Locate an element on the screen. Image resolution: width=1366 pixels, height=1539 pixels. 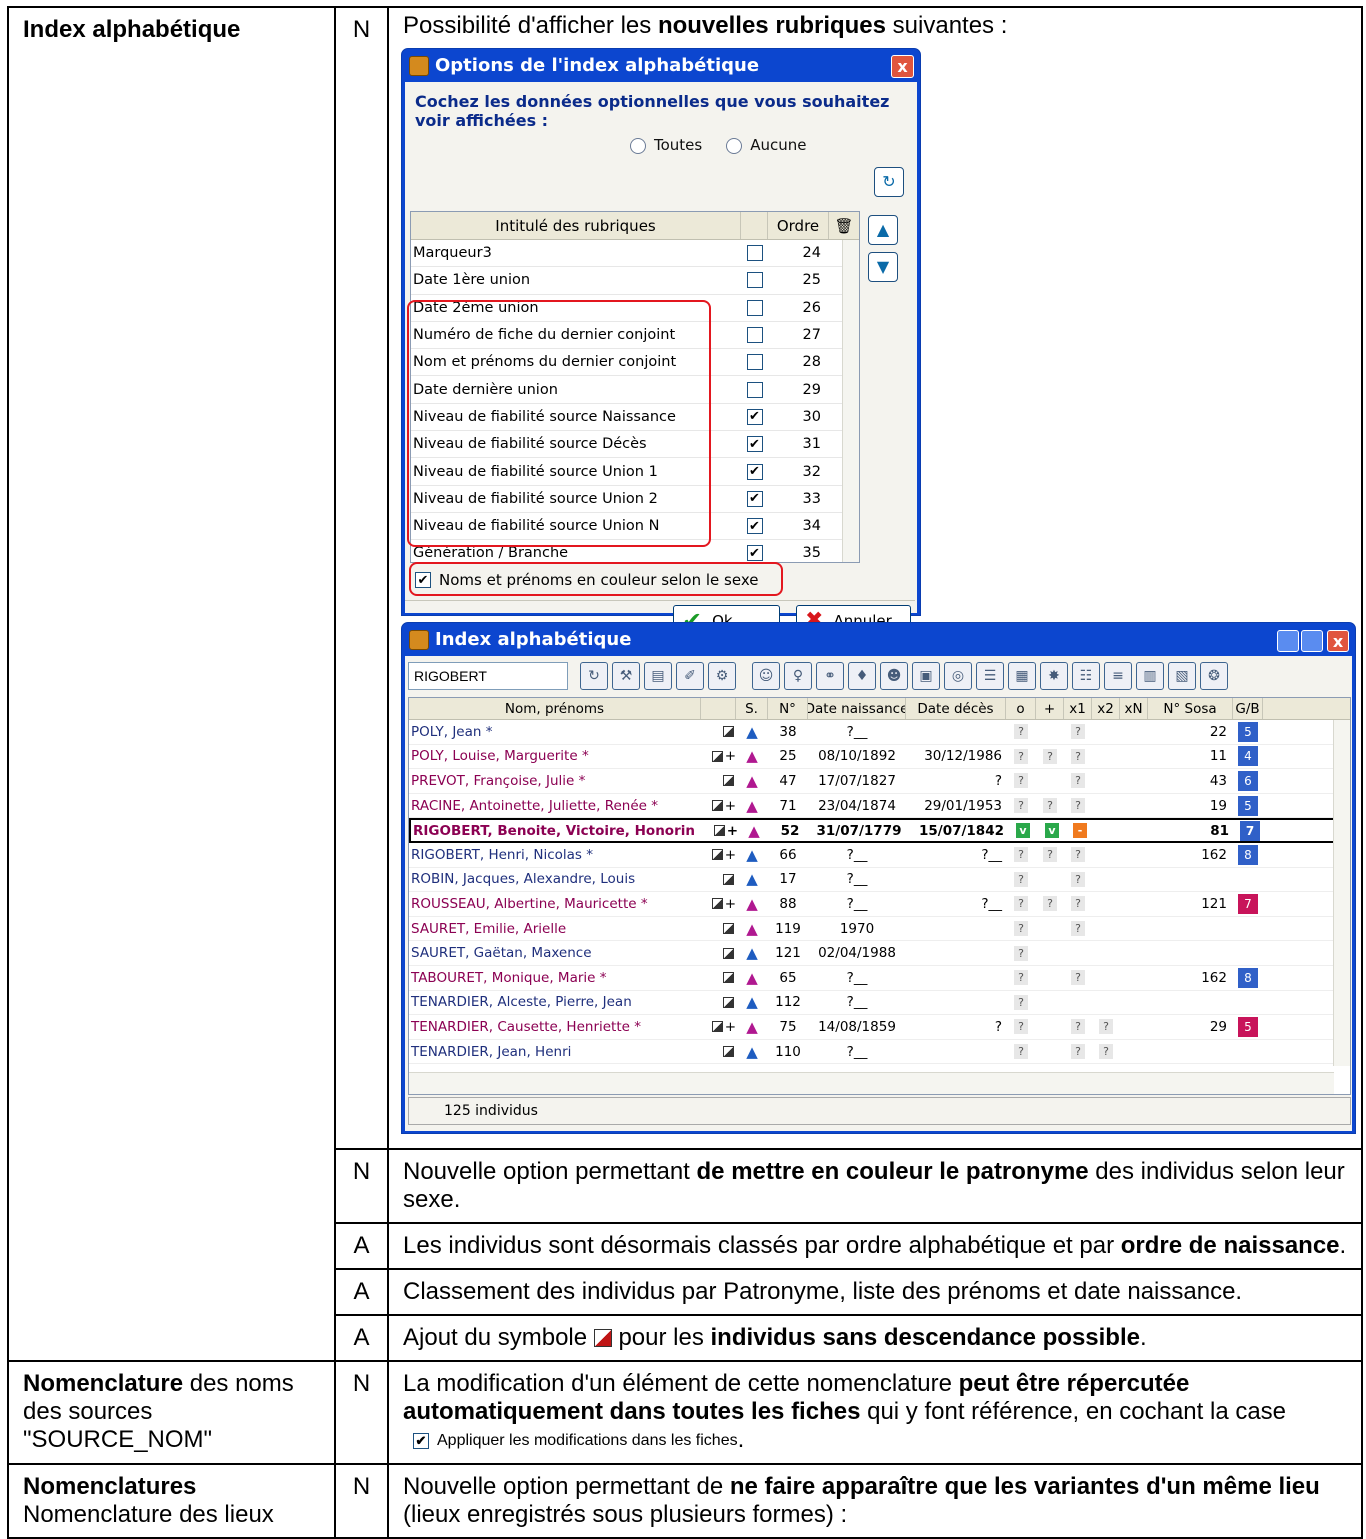
search-input is located at coordinates (488, 676).